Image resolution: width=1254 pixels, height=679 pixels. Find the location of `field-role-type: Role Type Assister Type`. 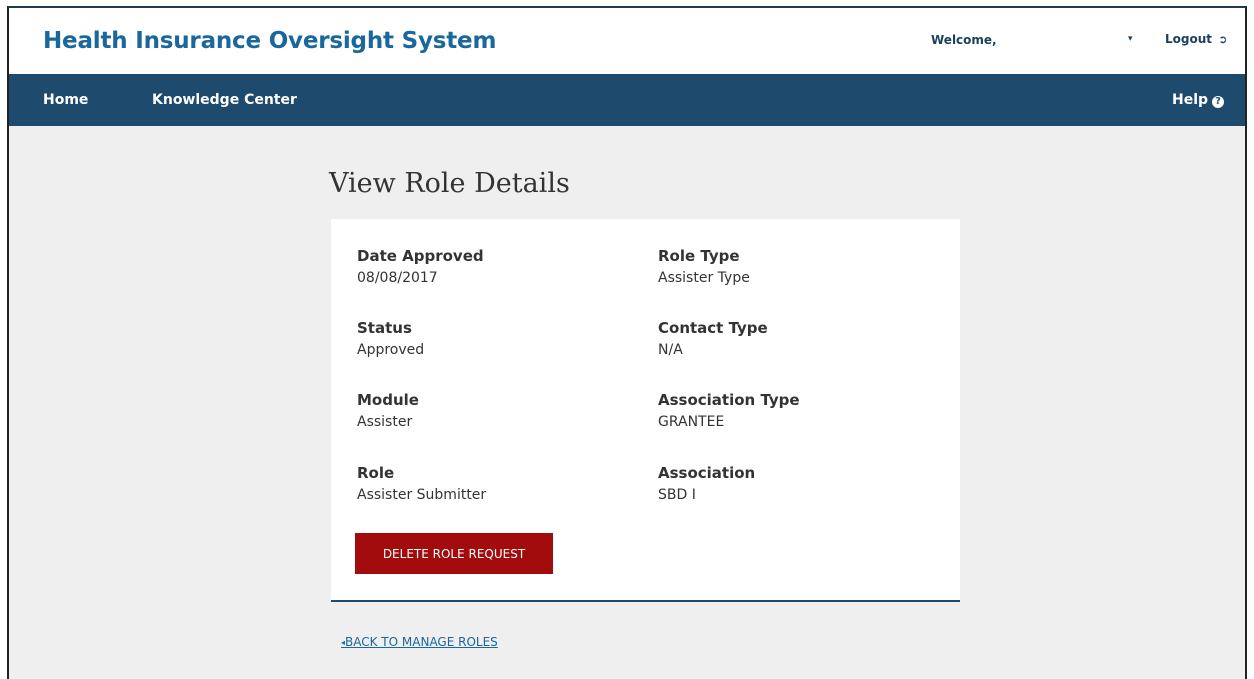

field-role-type: Role Type Assister Type is located at coordinates (704, 267).